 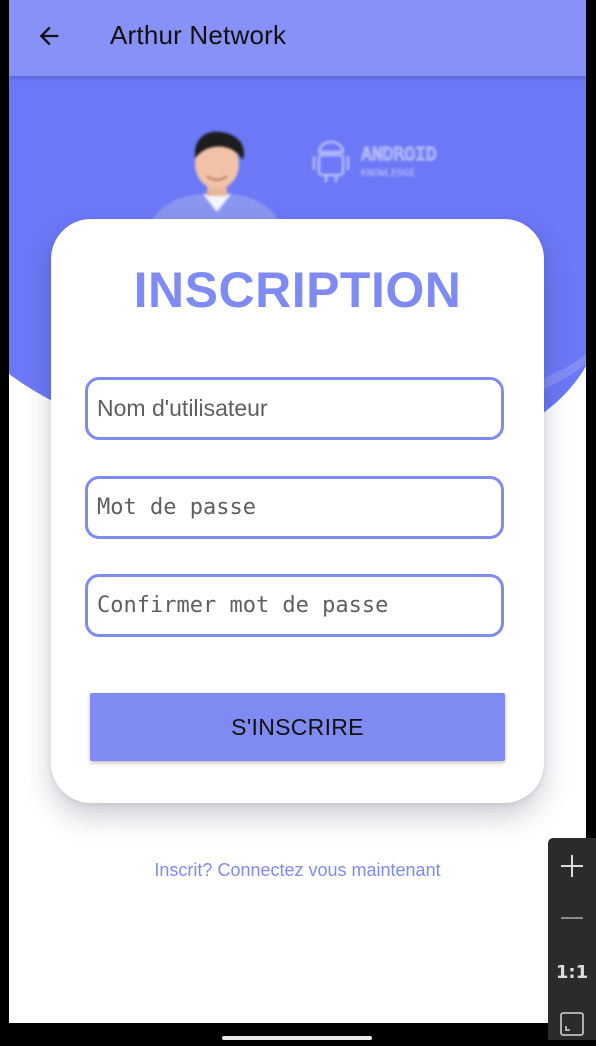 What do you see at coordinates (572, 972) in the screenshot?
I see `zoom-reset-button: 1:1` at bounding box center [572, 972].